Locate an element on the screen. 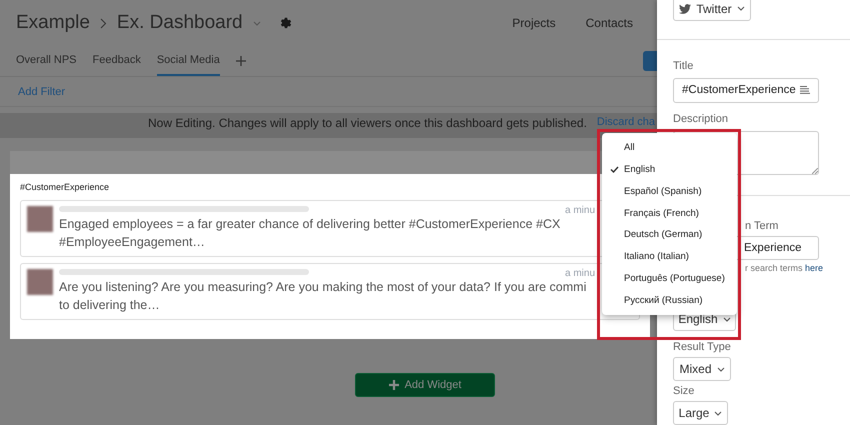  language-option: English is located at coordinates (669, 169).